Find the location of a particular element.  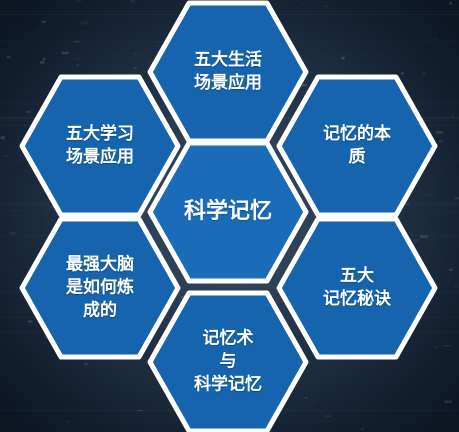

topic-label-upper-left: 五大学习 场景应用 is located at coordinates (100, 145).